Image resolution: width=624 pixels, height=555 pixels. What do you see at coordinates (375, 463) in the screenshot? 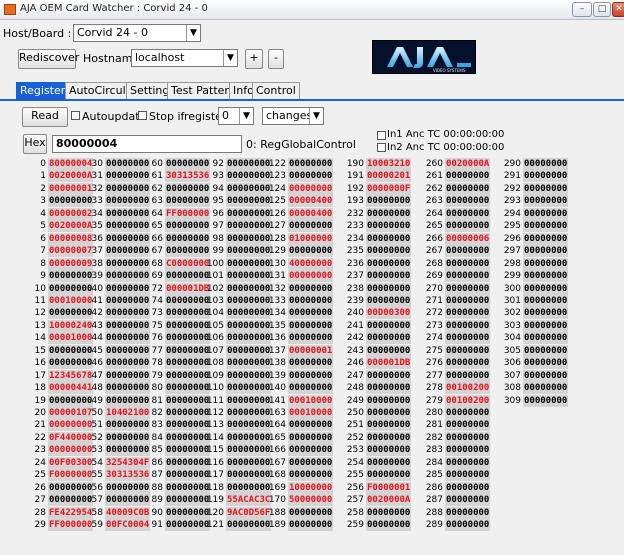
I see `register-cell: 254 00000000` at bounding box center [375, 463].